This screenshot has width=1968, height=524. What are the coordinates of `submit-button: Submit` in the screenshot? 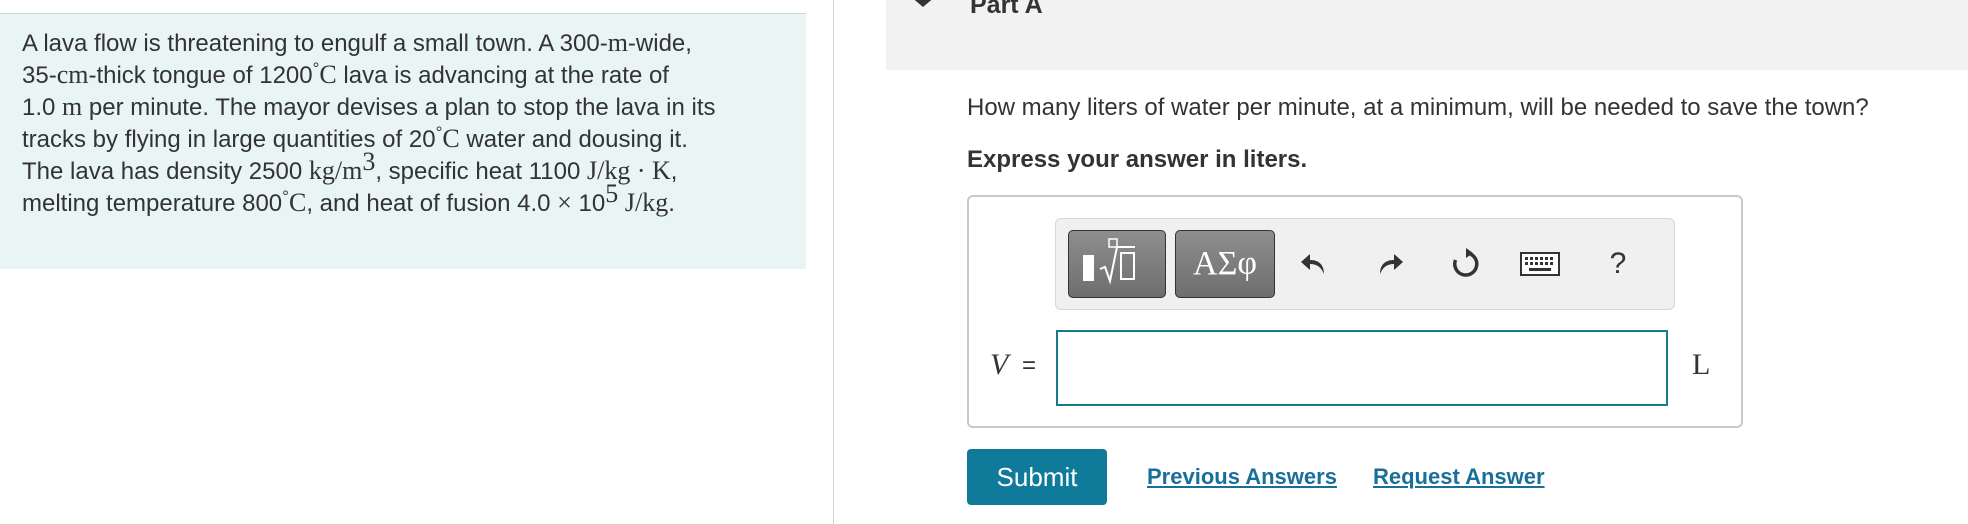 It's located at (1037, 477).